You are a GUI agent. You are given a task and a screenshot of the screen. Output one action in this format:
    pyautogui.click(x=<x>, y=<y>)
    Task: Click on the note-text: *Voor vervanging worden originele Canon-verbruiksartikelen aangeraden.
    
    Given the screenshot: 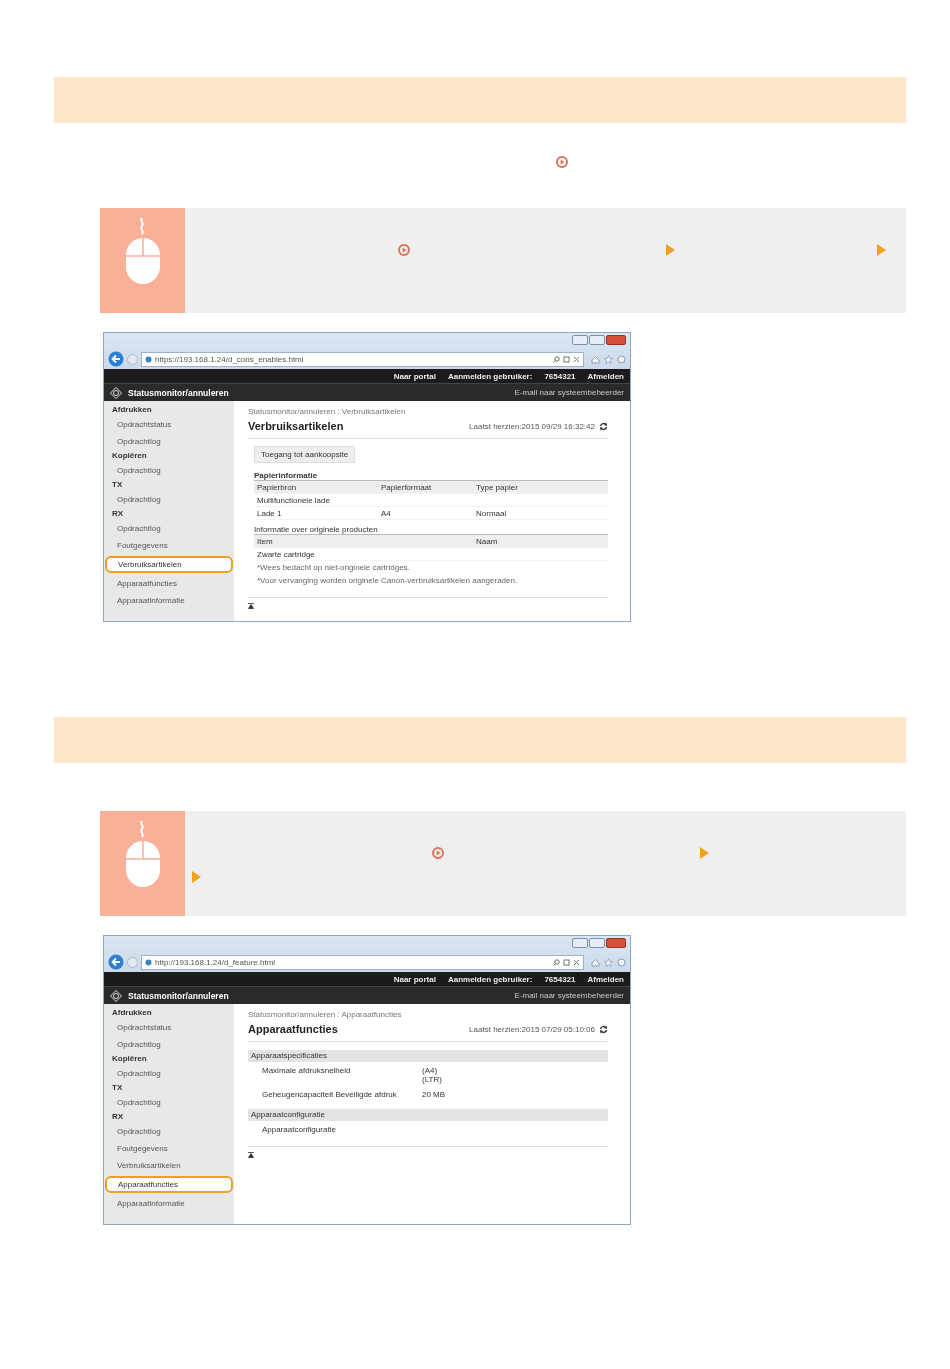 What is the action you would take?
    pyautogui.click(x=388, y=581)
    